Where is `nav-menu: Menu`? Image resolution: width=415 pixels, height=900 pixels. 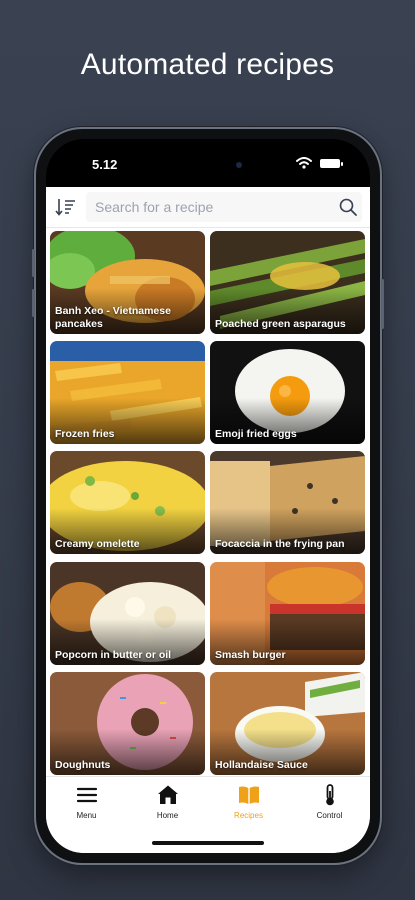 nav-menu: Menu is located at coordinates (86, 807).